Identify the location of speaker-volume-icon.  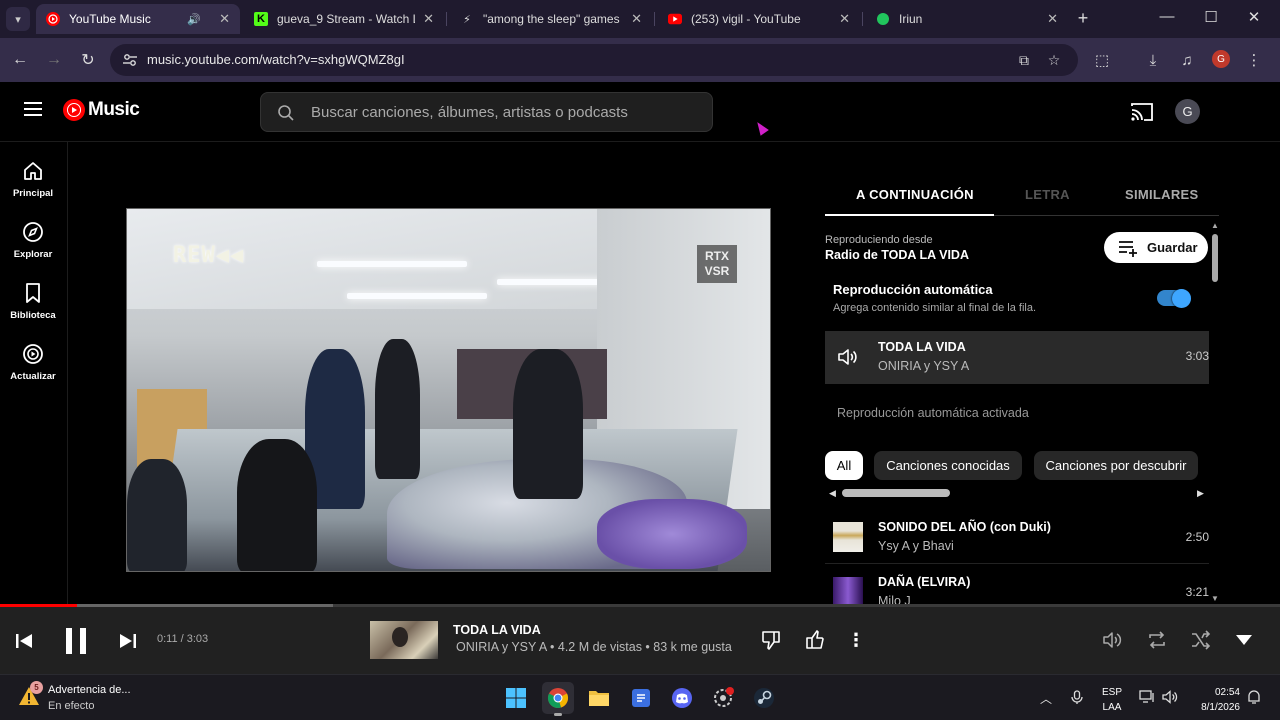
(1170, 698).